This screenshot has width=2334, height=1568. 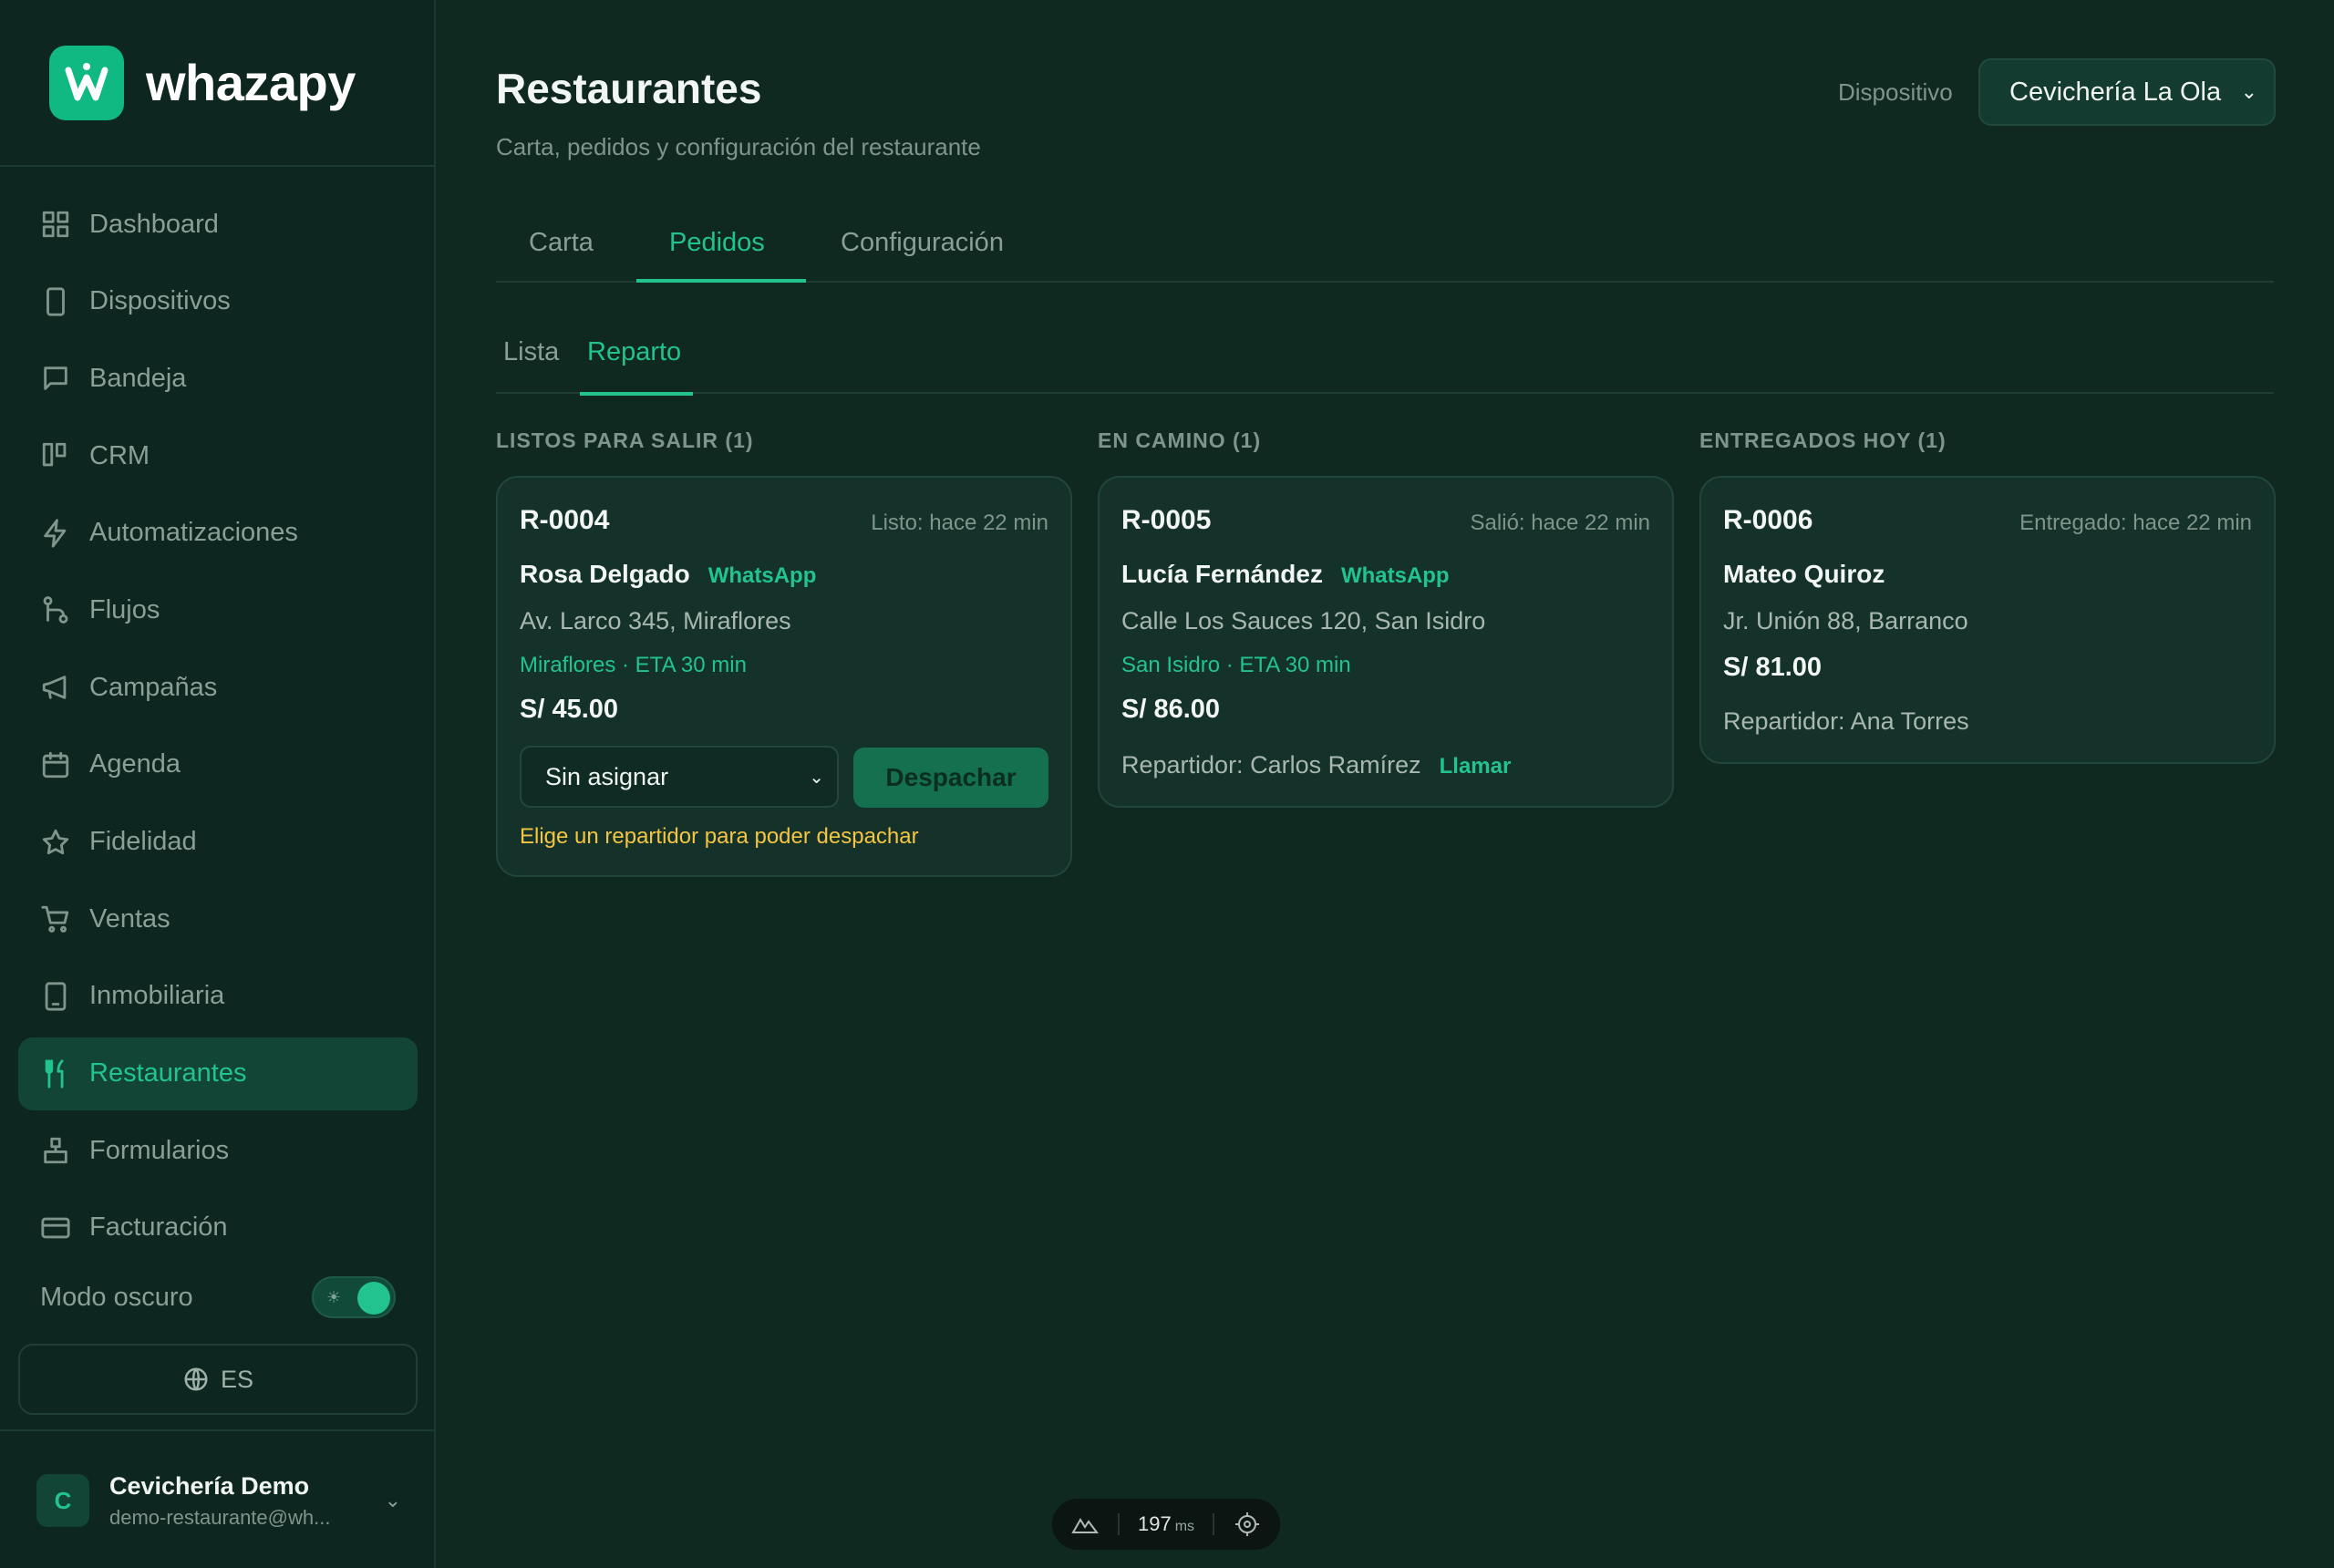 What do you see at coordinates (1247, 1524) in the screenshot?
I see `crosshair-icon` at bounding box center [1247, 1524].